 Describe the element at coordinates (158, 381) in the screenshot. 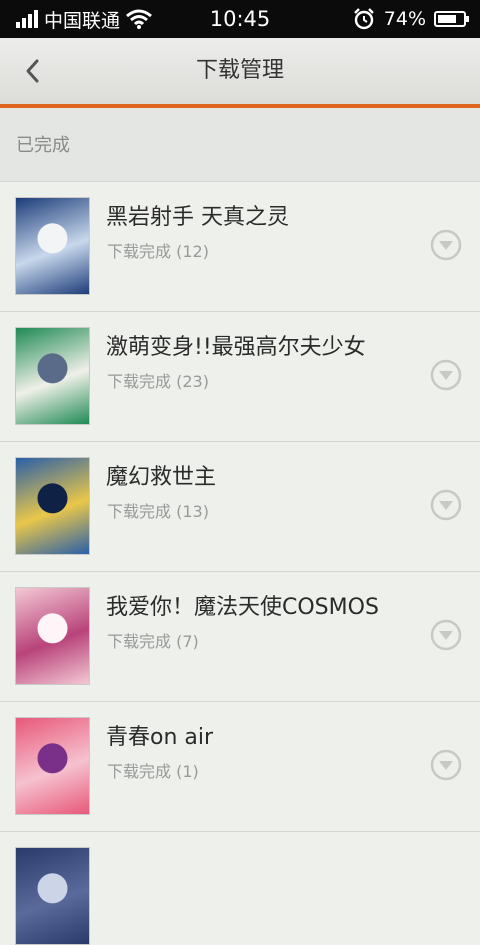

I see `item-status: 下载完成 (23)` at that location.